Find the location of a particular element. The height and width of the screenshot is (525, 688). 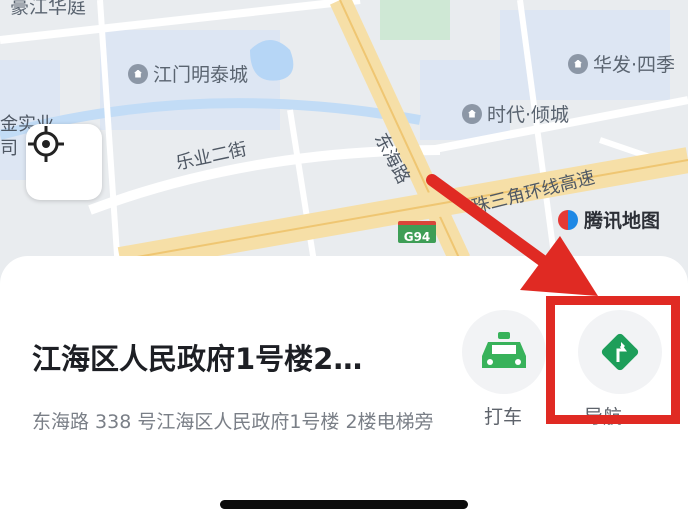

poi-haojiang: 豪江华庭 is located at coordinates (48, 9).